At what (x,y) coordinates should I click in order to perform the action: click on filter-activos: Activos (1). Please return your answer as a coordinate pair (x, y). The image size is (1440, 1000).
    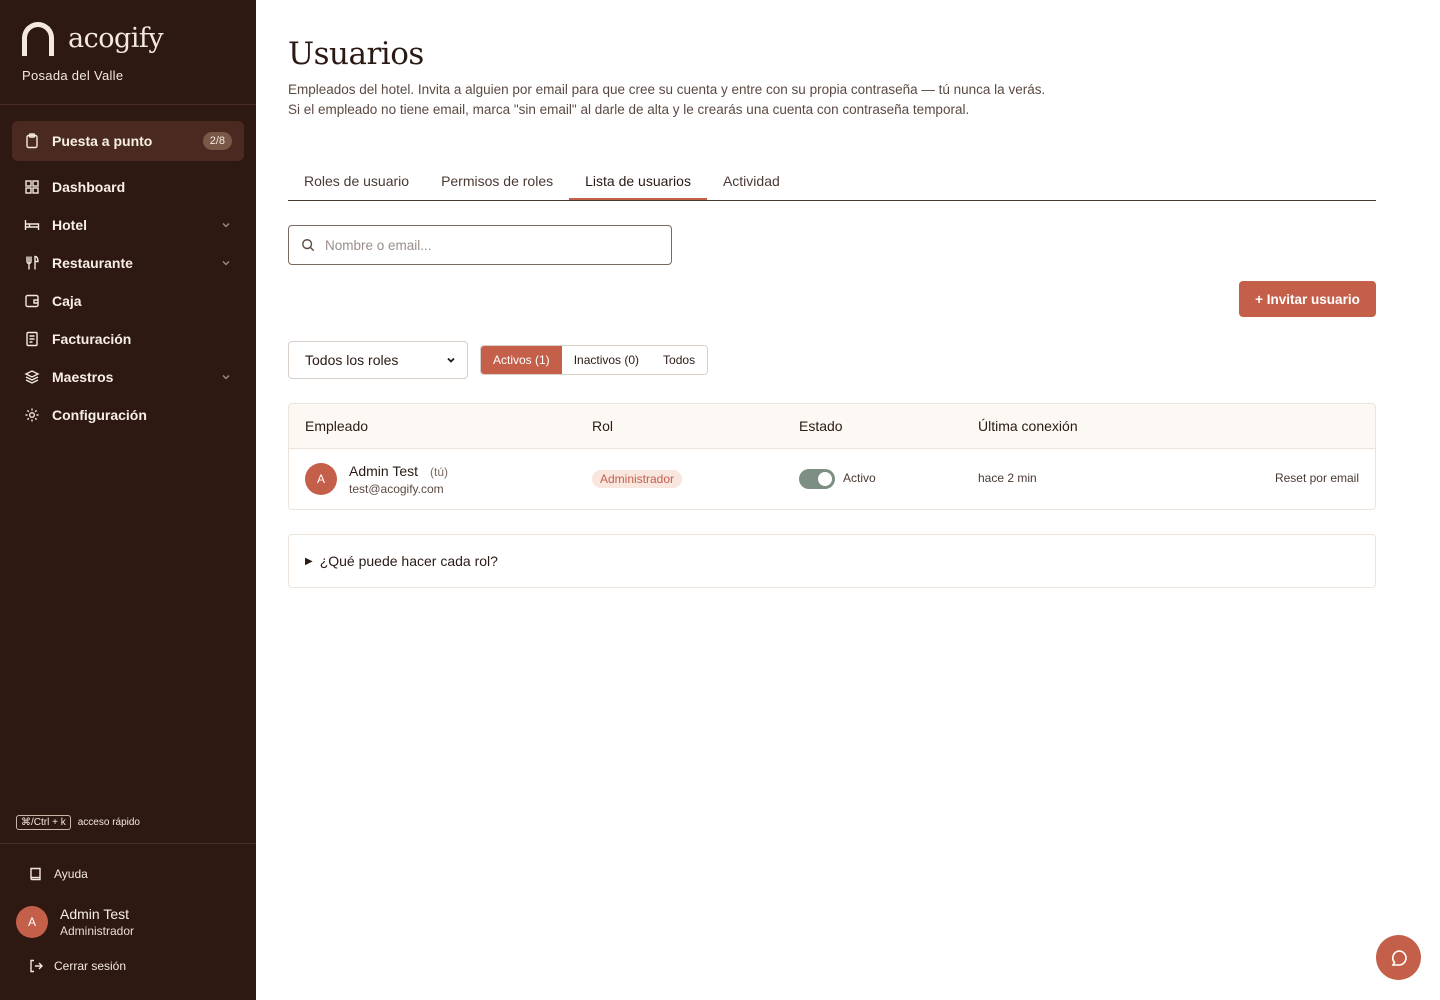
    Looking at the image, I should click on (521, 360).